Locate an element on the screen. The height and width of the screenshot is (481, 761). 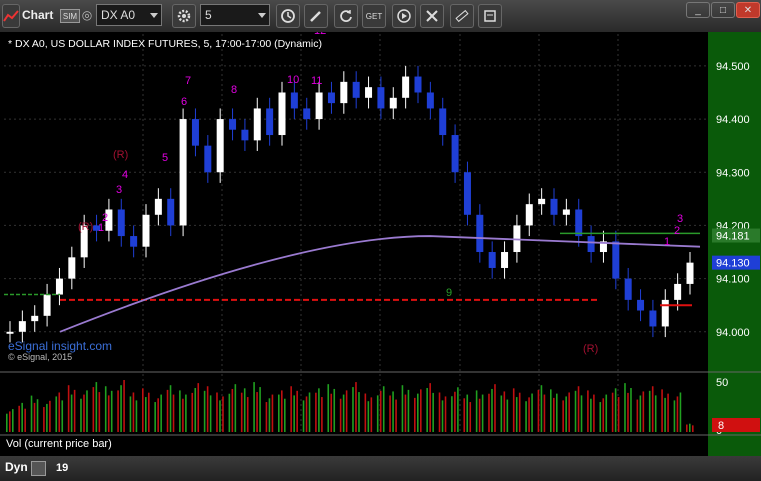
interval-input: 5 is located at coordinates (235, 15).